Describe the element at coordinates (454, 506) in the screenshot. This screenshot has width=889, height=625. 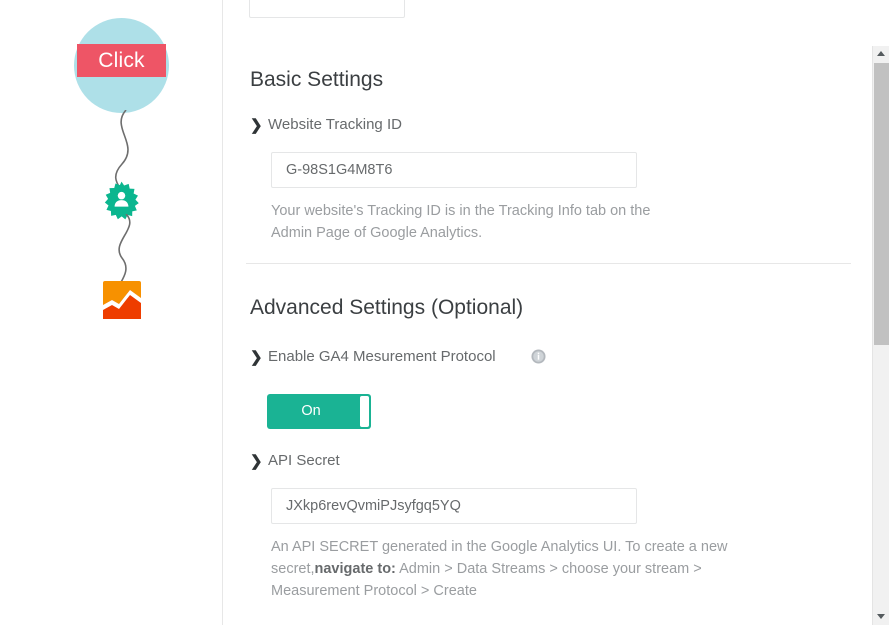
I see `api-secret-input` at that location.